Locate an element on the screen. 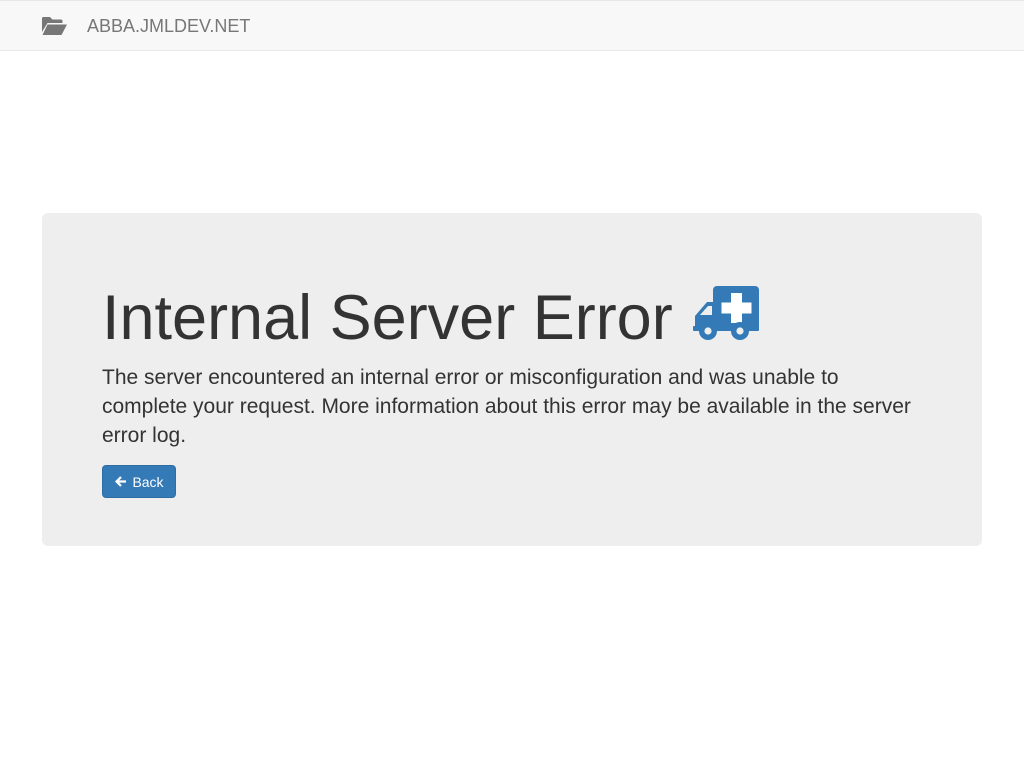 The height and width of the screenshot is (768, 1024). back-button: Back is located at coordinates (139, 481).